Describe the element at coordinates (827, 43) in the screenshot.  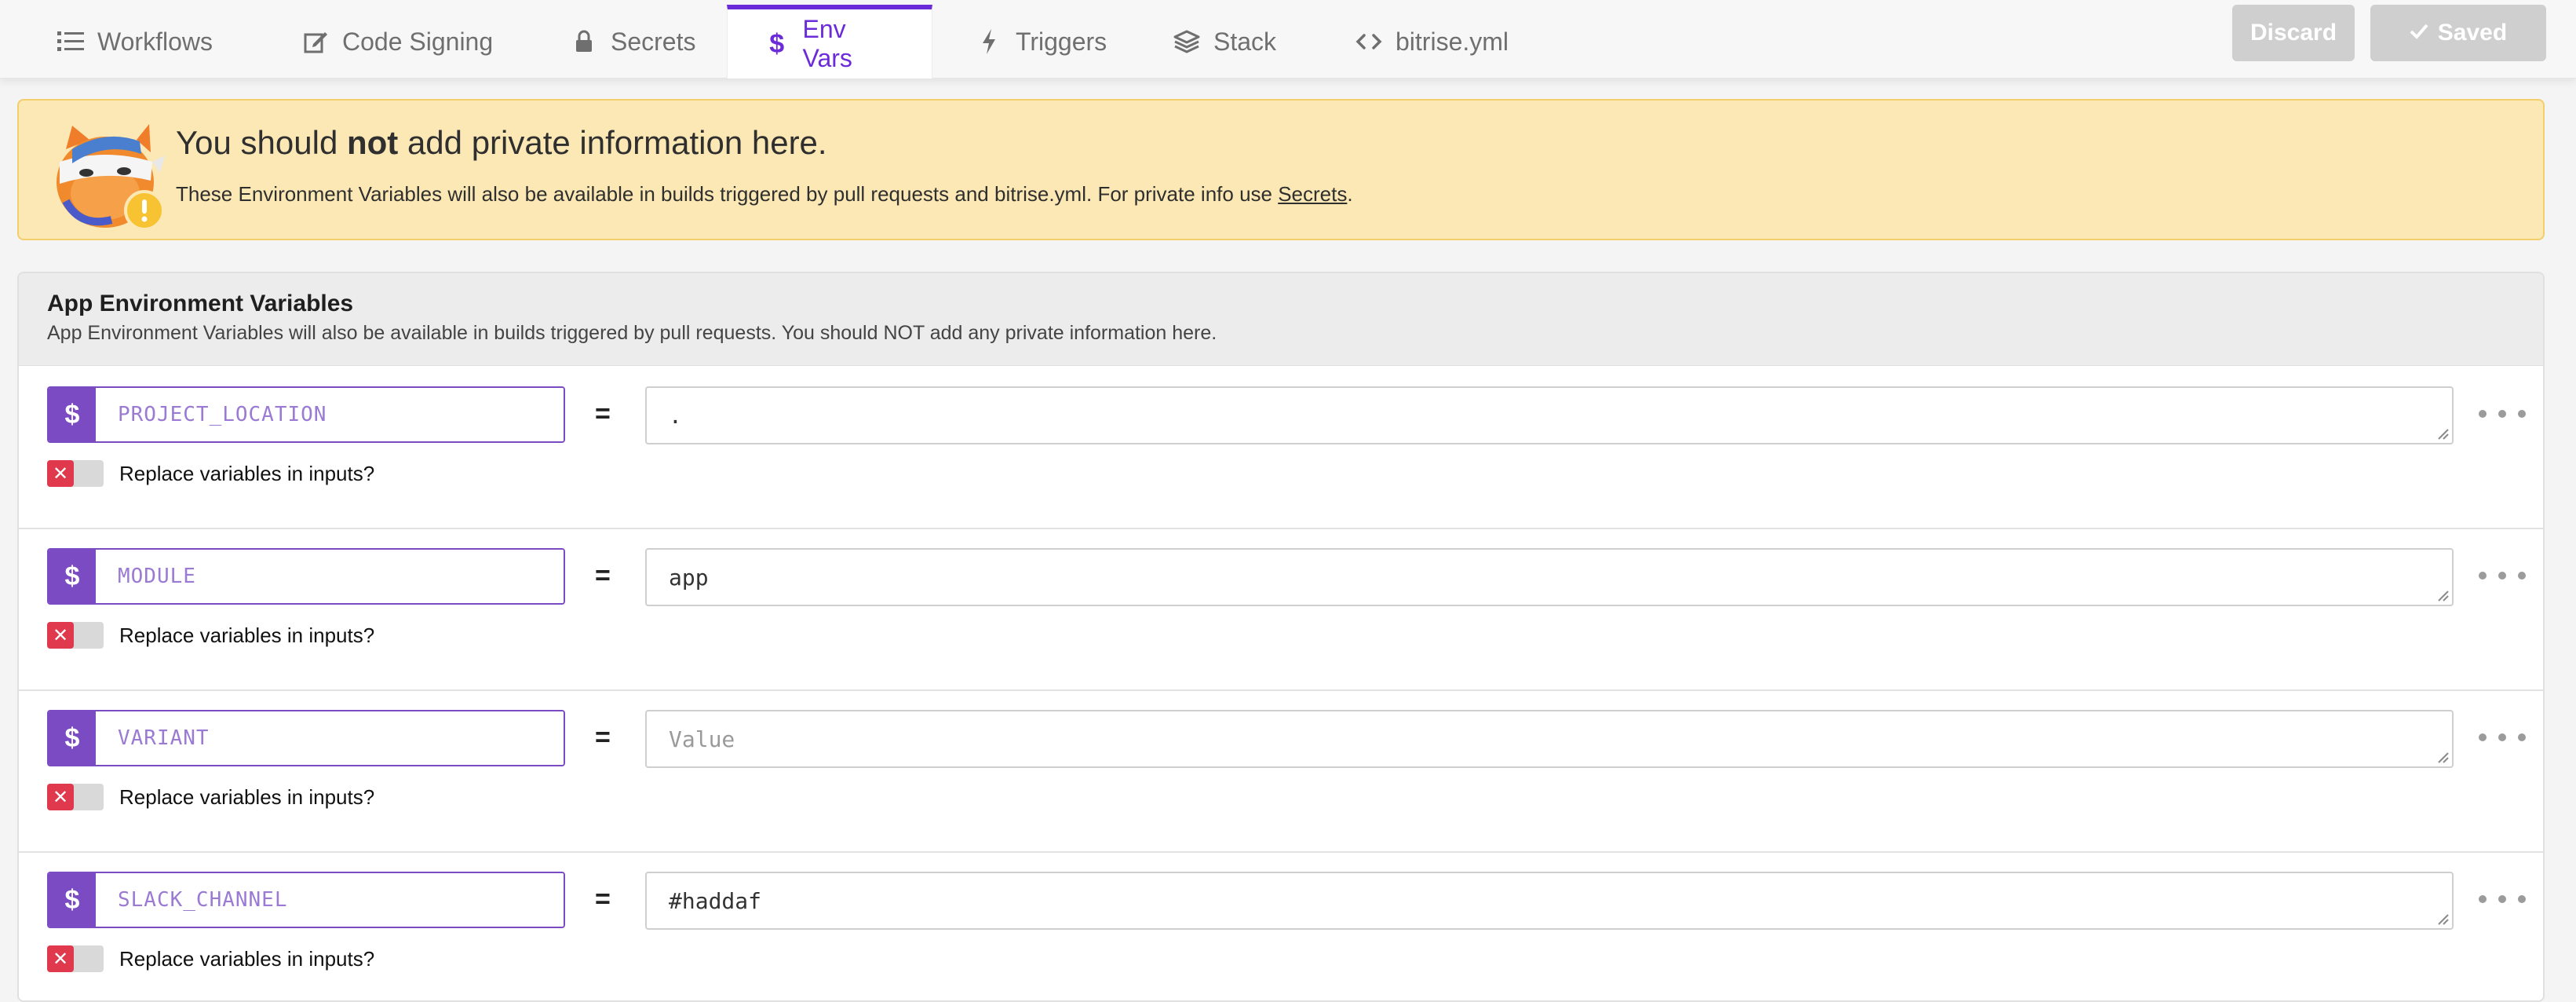
I see `tab-label: Env Vars` at that location.